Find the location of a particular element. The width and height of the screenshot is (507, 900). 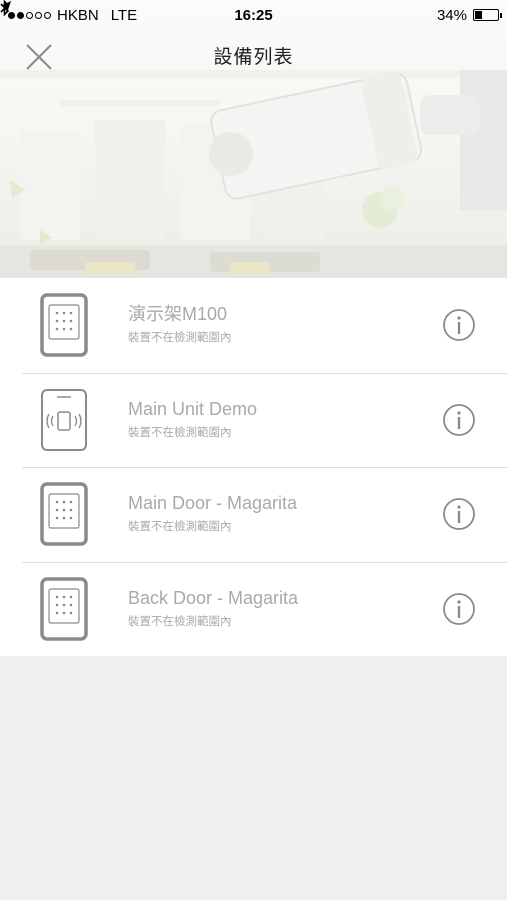

page-title: 設備列表 is located at coordinates (253, 57).